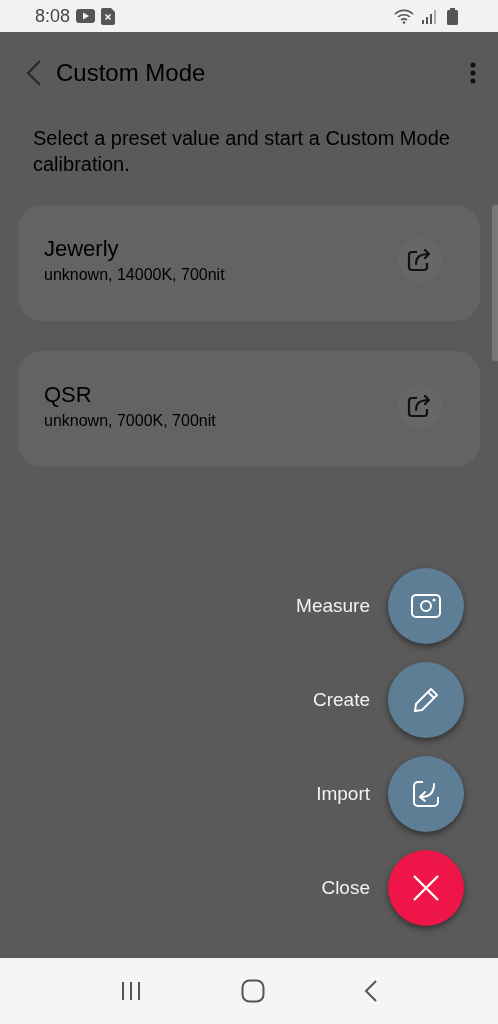 Image resolution: width=498 pixels, height=1024 pixels. Describe the element at coordinates (430, 16) in the screenshot. I see `signal-icon` at that location.